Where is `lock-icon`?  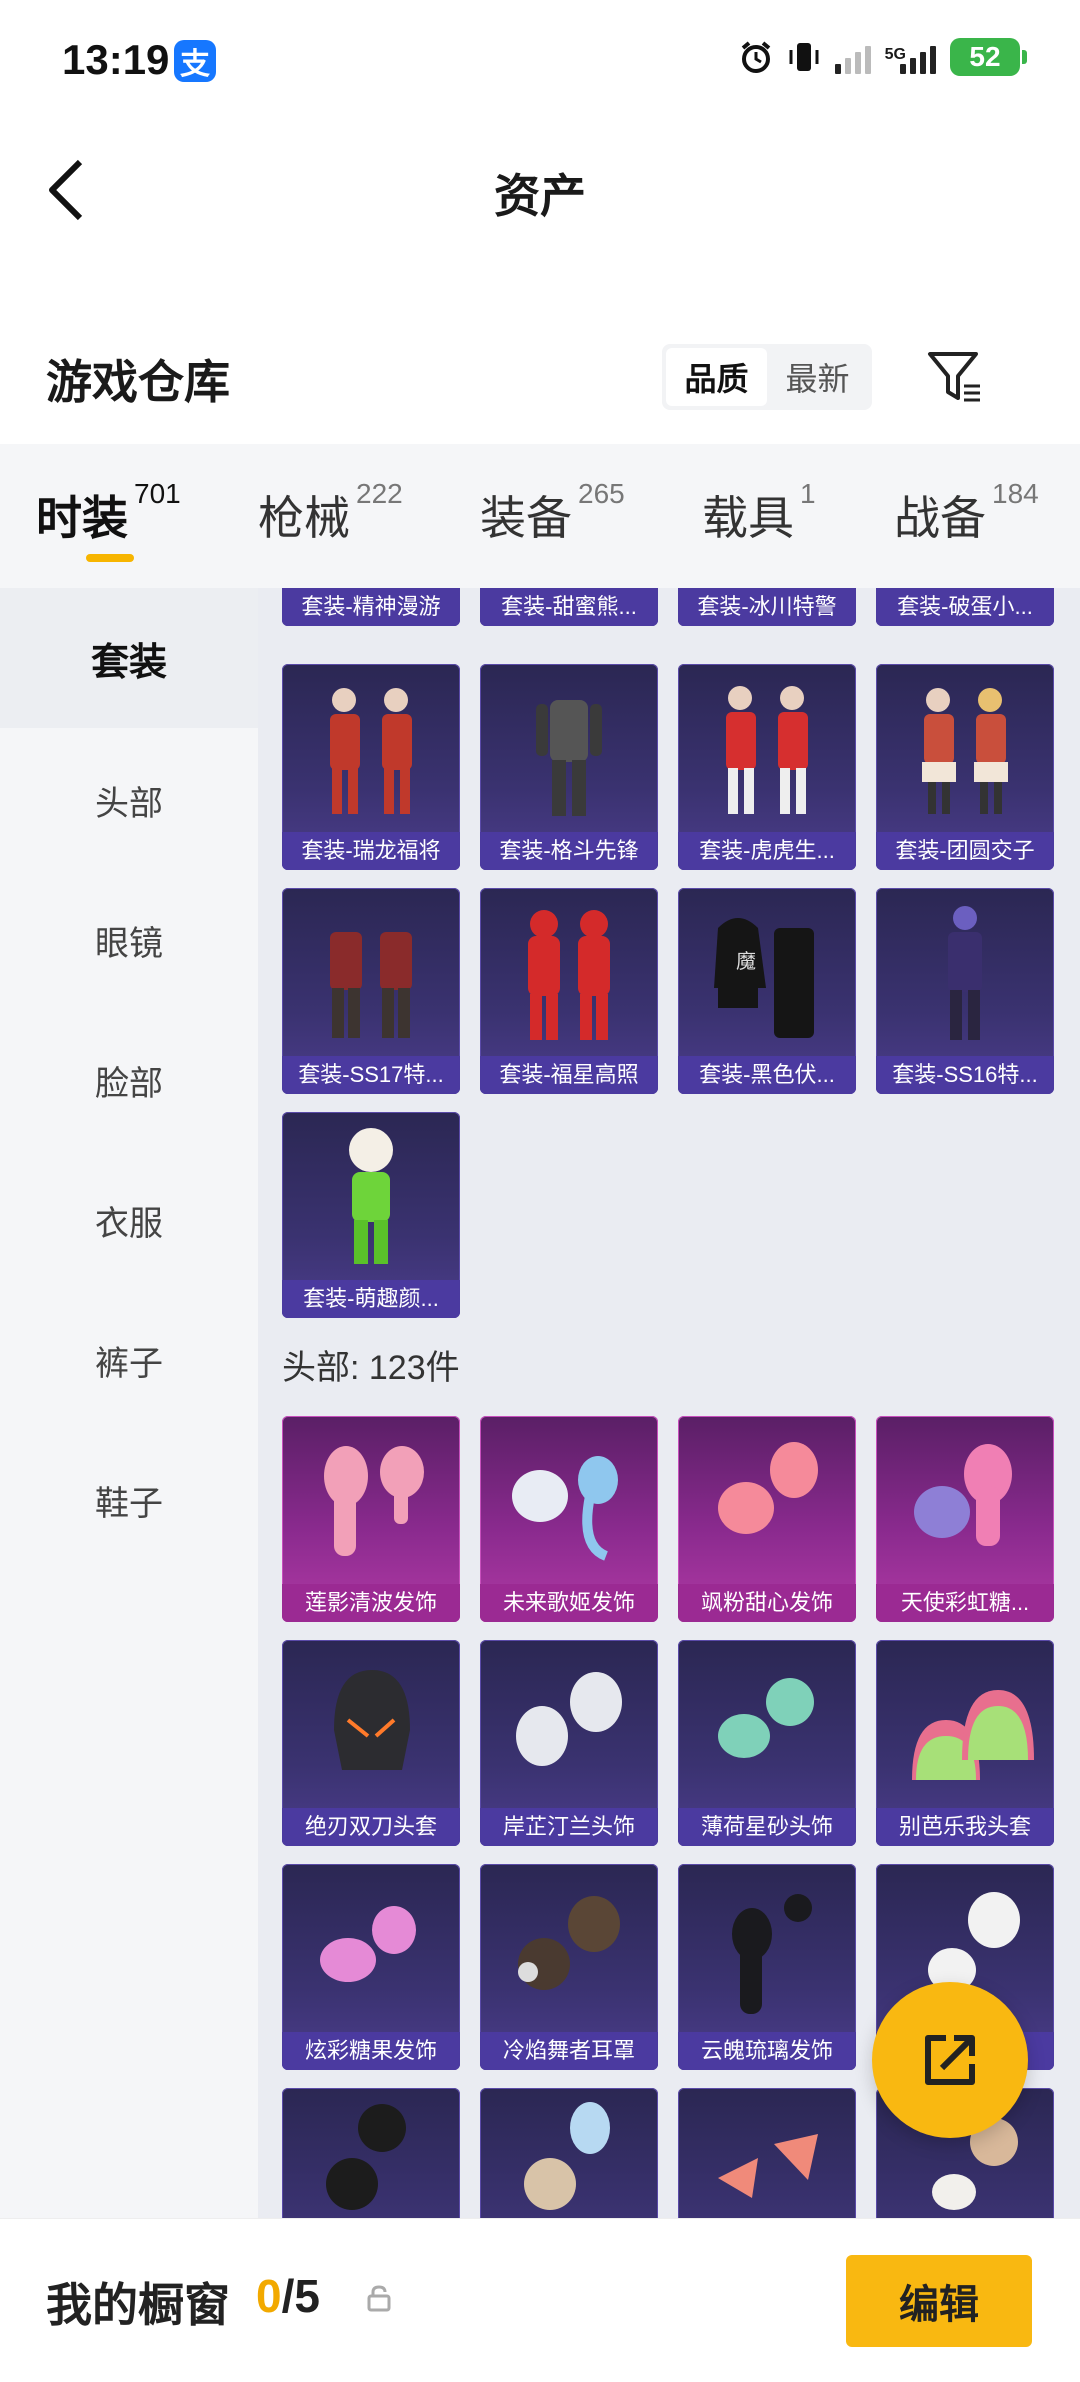
lock-icon is located at coordinates (379, 2298).